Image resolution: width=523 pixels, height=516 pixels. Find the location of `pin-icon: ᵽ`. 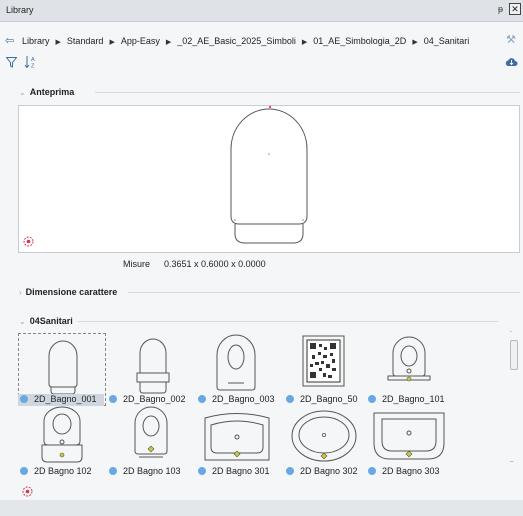

pin-icon: ᵽ is located at coordinates (500, 9).